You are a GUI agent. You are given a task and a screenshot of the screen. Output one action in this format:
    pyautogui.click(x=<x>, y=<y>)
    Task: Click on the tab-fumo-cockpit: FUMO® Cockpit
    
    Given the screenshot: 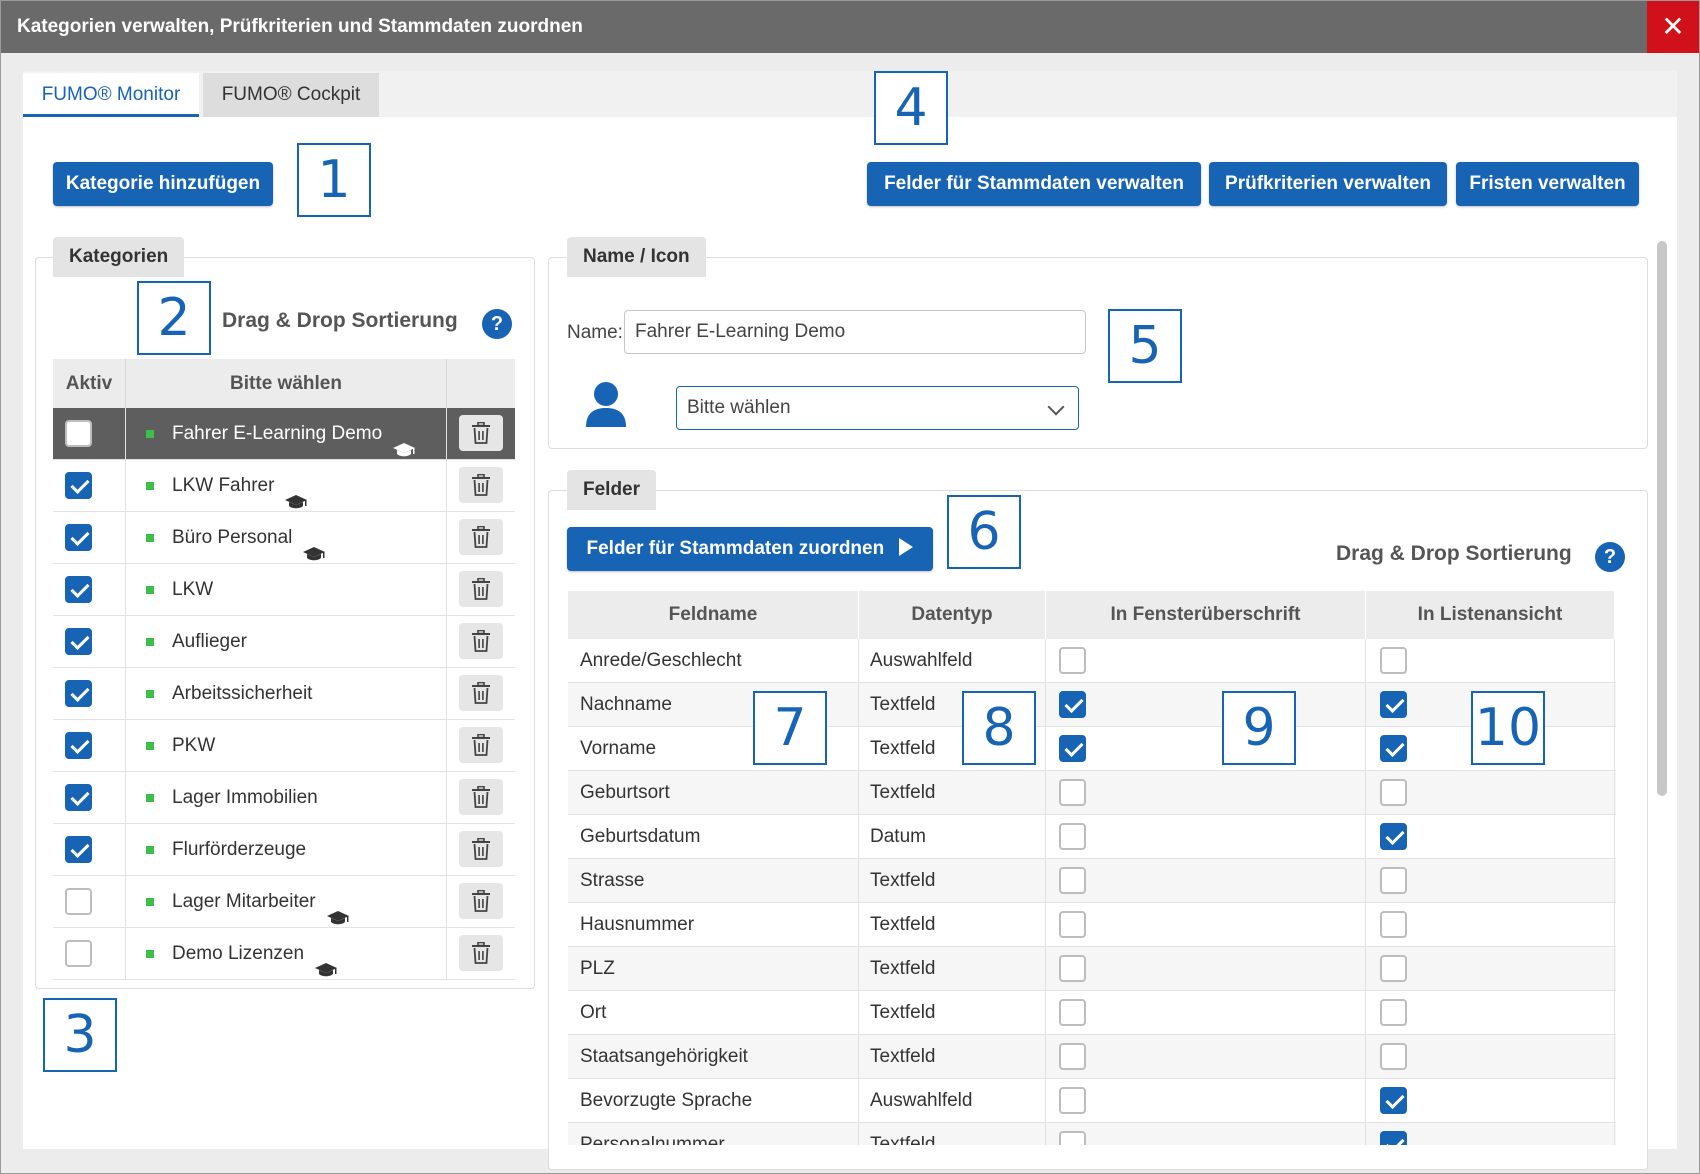 What is the action you would take?
    pyautogui.click(x=291, y=95)
    